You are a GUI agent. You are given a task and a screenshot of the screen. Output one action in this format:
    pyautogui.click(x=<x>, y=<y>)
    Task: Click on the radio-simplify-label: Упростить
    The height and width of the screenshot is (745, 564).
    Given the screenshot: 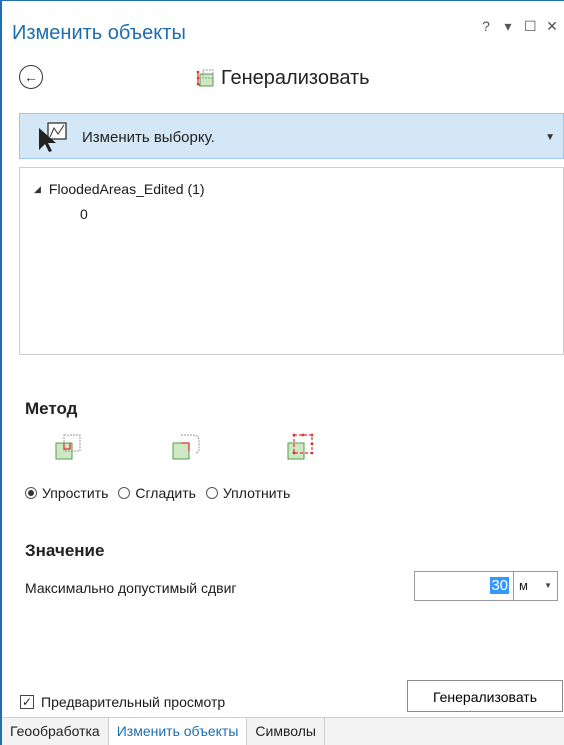 What is the action you would take?
    pyautogui.click(x=75, y=493)
    